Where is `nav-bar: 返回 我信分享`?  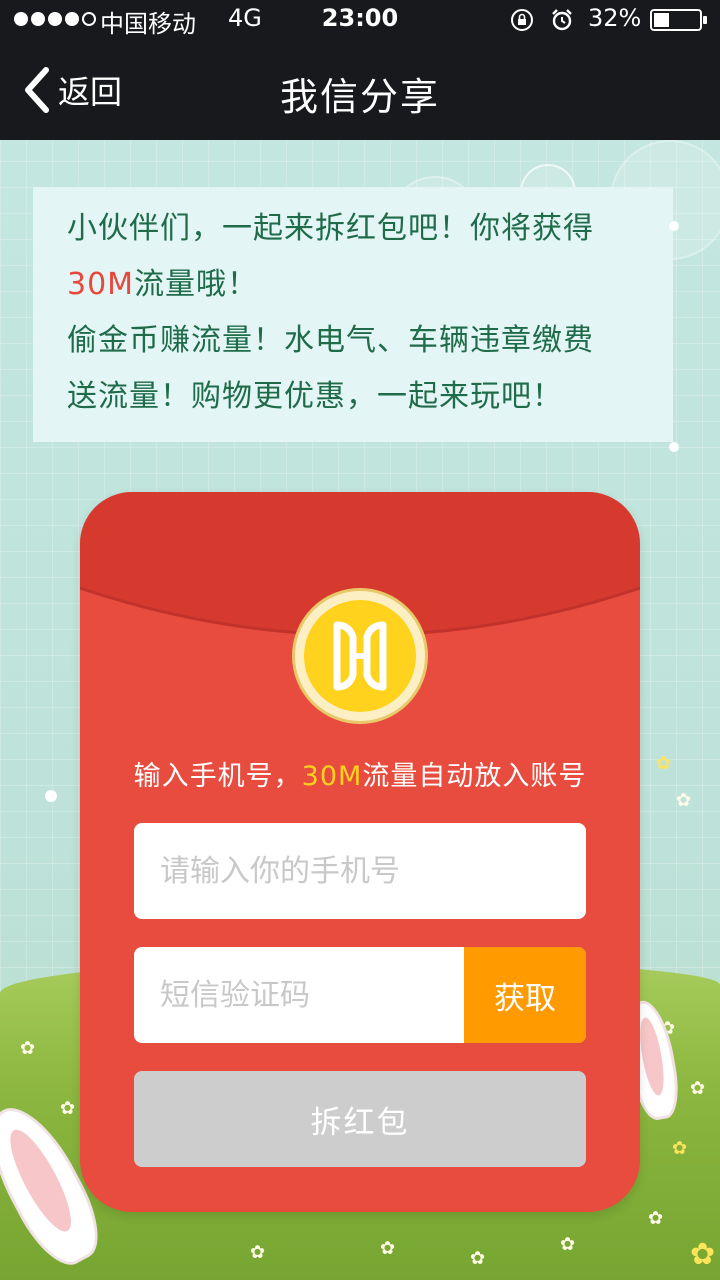
nav-bar: 返回 我信分享 is located at coordinates (360, 90).